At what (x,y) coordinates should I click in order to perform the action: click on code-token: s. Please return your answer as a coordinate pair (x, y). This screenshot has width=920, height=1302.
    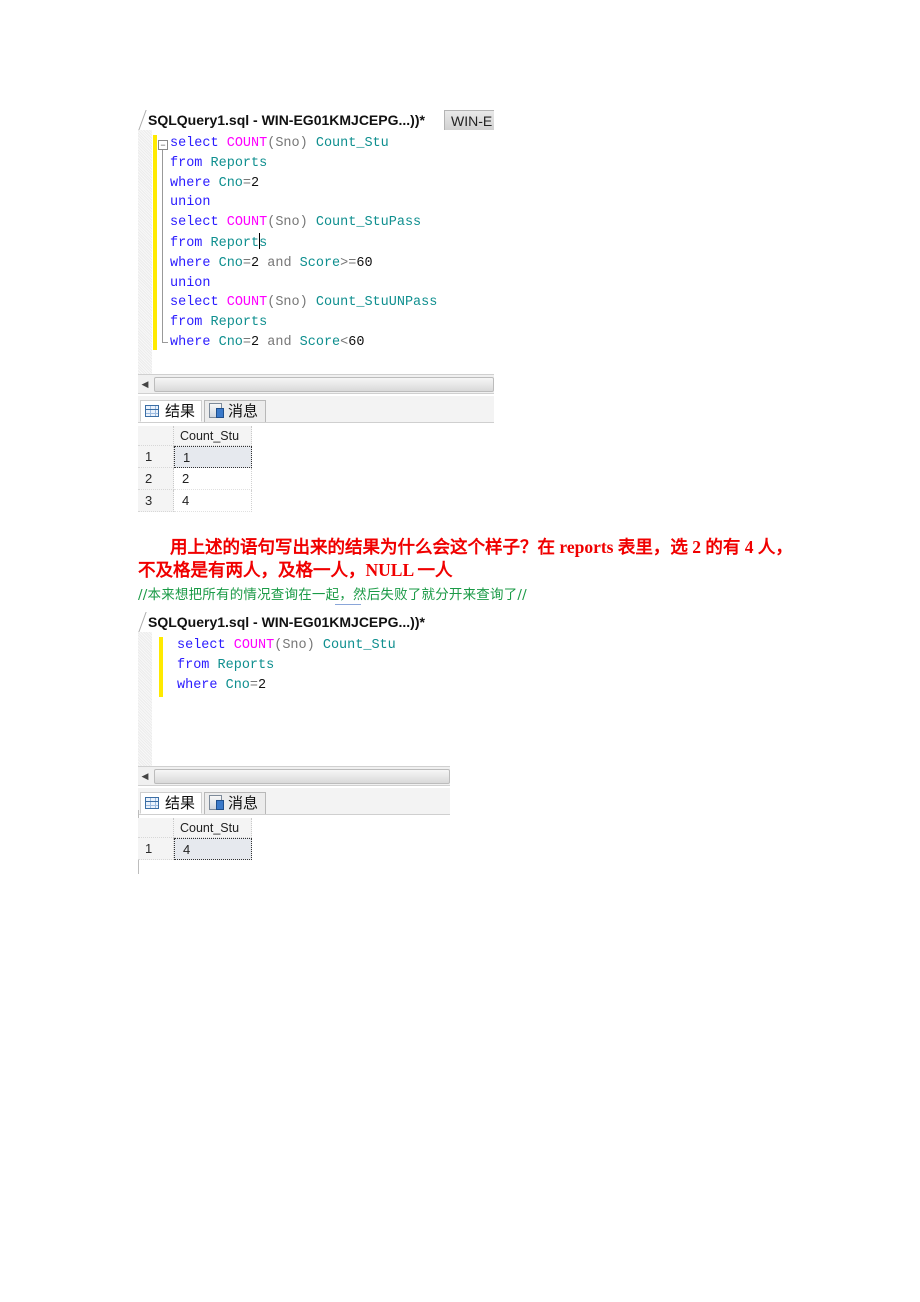
    Looking at the image, I should click on (263, 243).